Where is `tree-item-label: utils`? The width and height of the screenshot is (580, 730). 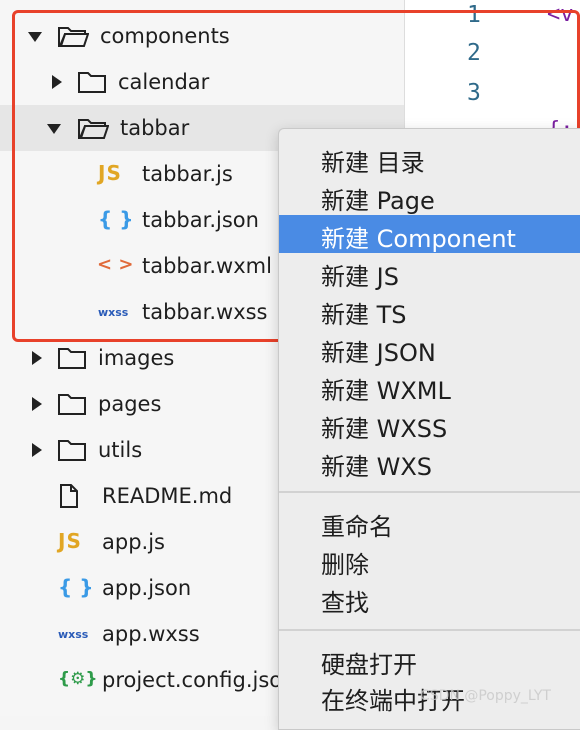 tree-item-label: utils is located at coordinates (120, 450).